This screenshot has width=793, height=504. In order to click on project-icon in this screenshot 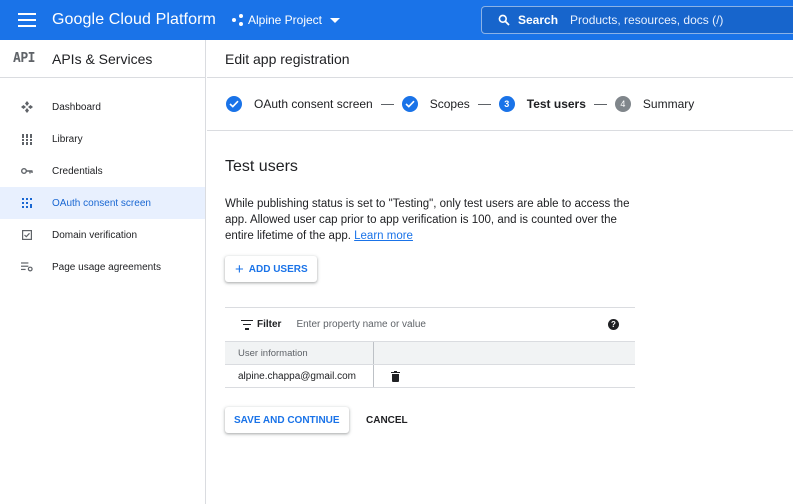, I will do `click(237, 20)`.